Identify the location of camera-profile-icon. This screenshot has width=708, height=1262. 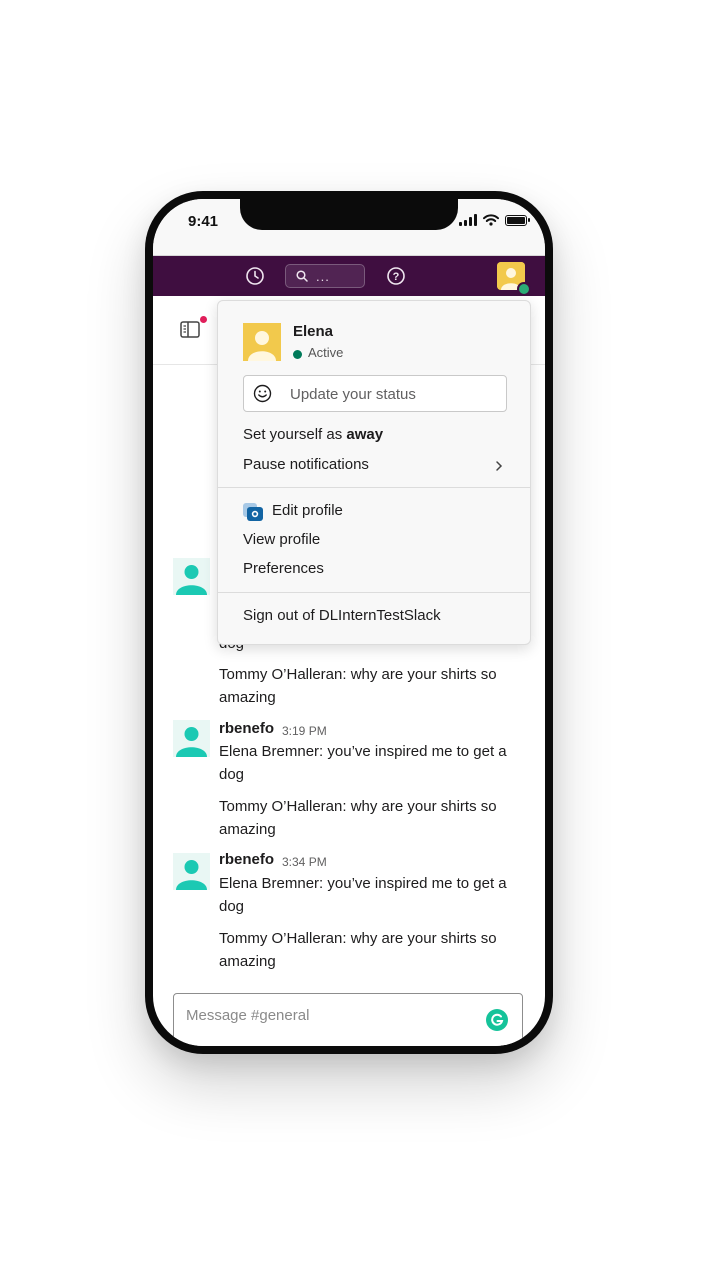
(253, 512).